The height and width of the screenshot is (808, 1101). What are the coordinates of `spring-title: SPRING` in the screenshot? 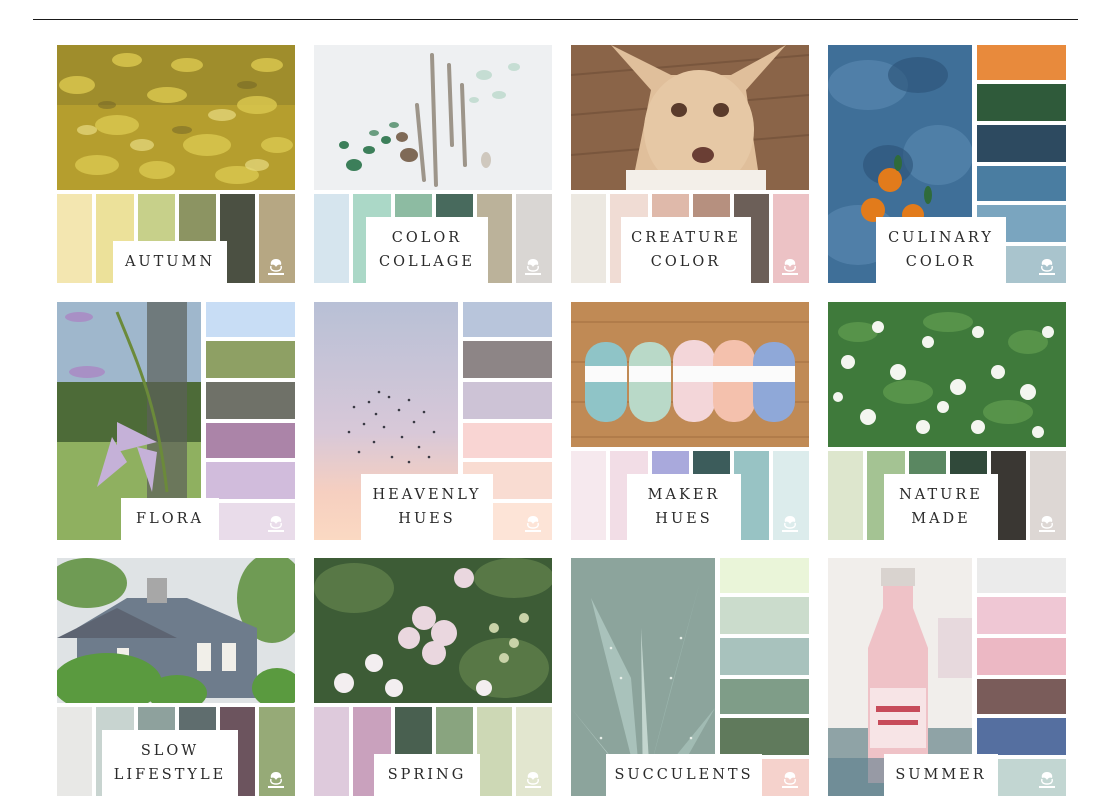 It's located at (427, 775).